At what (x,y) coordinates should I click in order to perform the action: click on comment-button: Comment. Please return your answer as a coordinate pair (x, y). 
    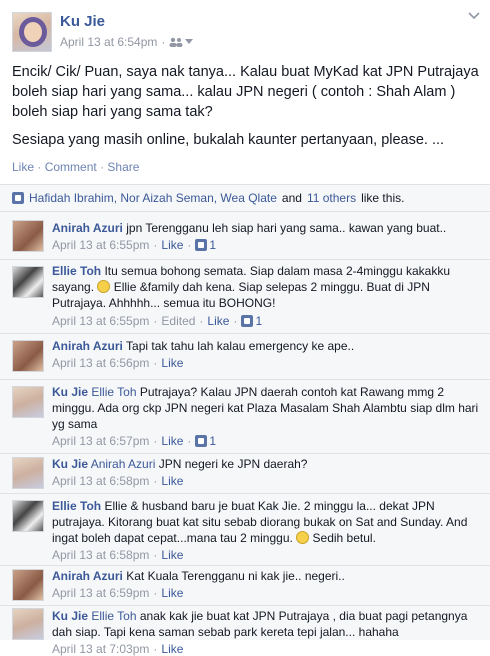
    Looking at the image, I should click on (71, 167).